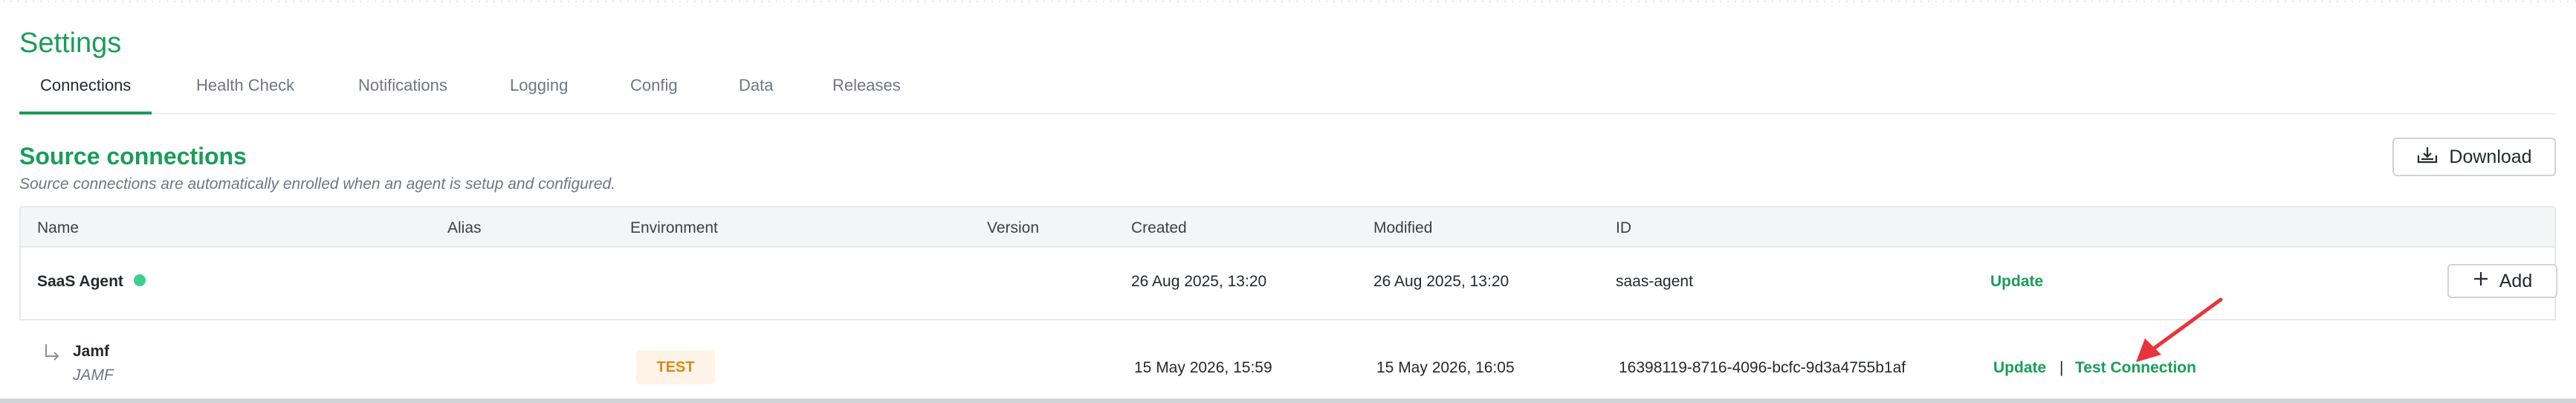  Describe the element at coordinates (1654, 281) in the screenshot. I see `connection-id: saas-agent` at that location.